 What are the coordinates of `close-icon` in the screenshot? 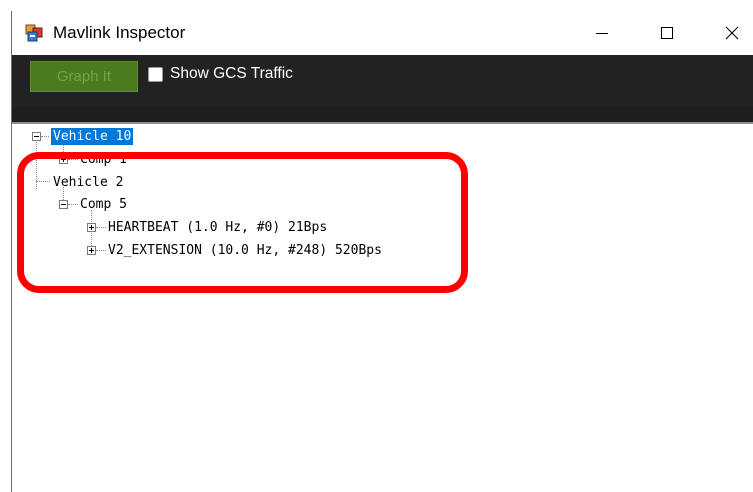 It's located at (732, 33).